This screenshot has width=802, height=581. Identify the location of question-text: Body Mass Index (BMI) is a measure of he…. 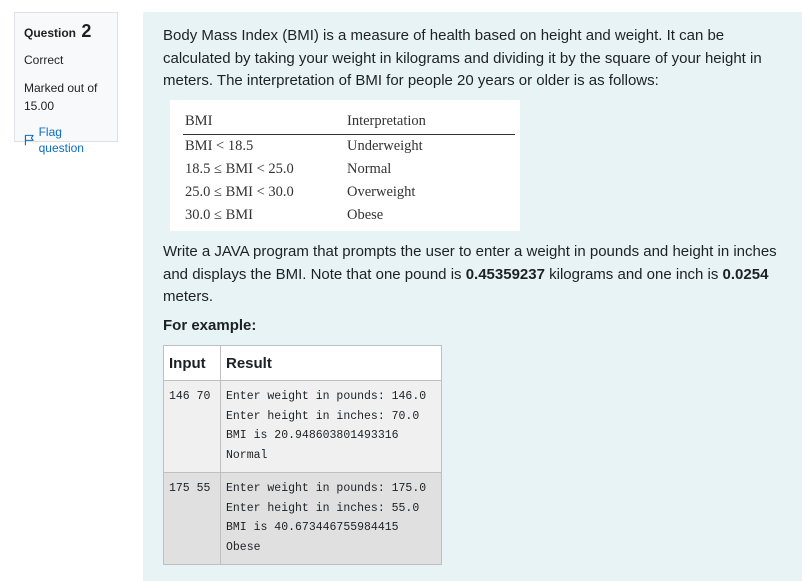
(473, 59).